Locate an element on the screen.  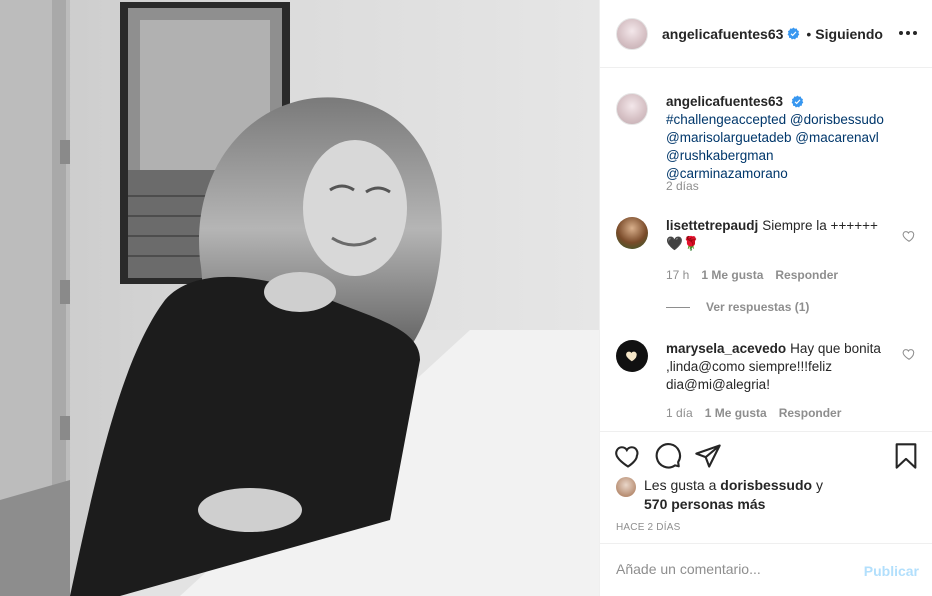
author-avatar is located at coordinates (632, 33).